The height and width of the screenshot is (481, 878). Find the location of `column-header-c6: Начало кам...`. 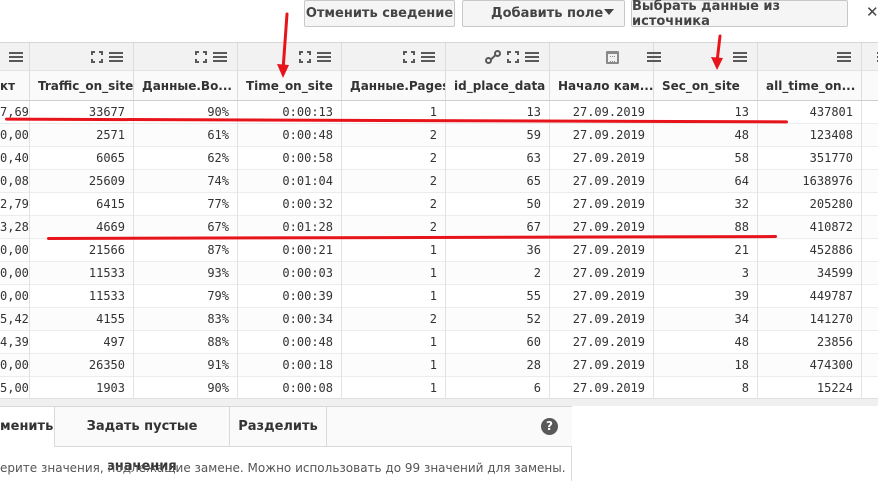

column-header-c6: Начало кам... is located at coordinates (602, 85).